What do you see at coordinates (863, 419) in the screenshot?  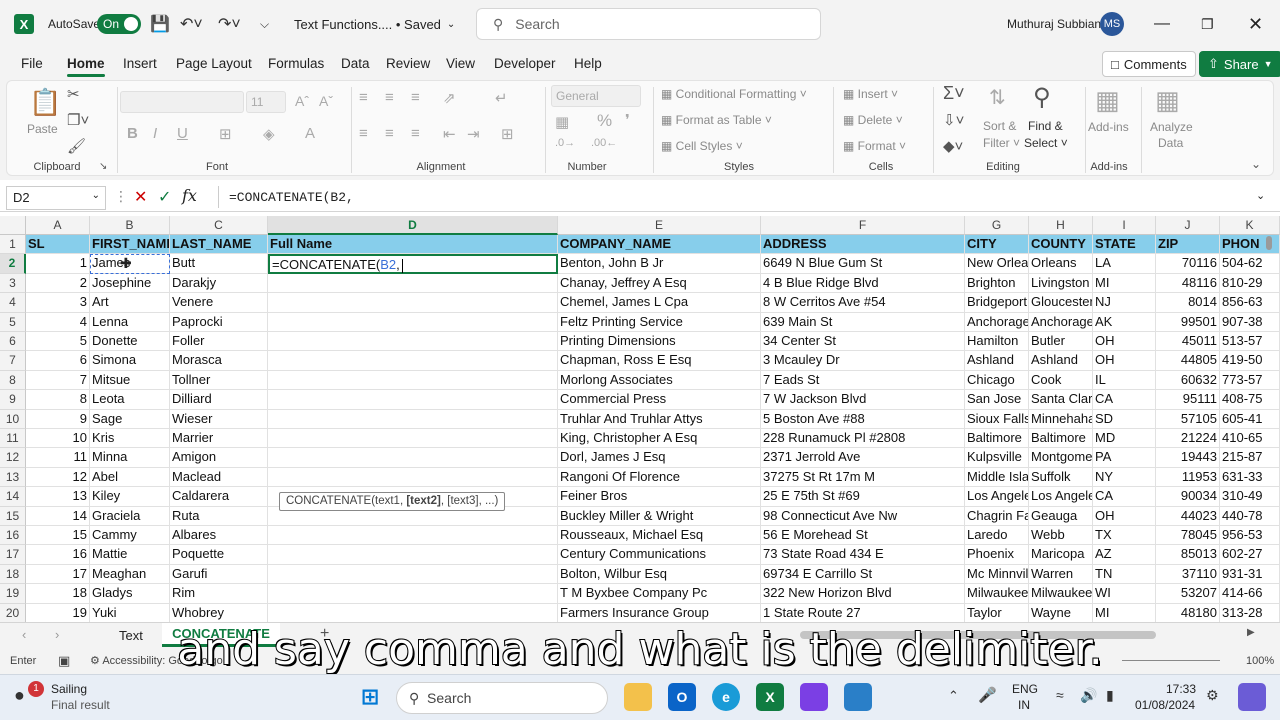 I see `table-cell: 5 Boston Ave #88` at bounding box center [863, 419].